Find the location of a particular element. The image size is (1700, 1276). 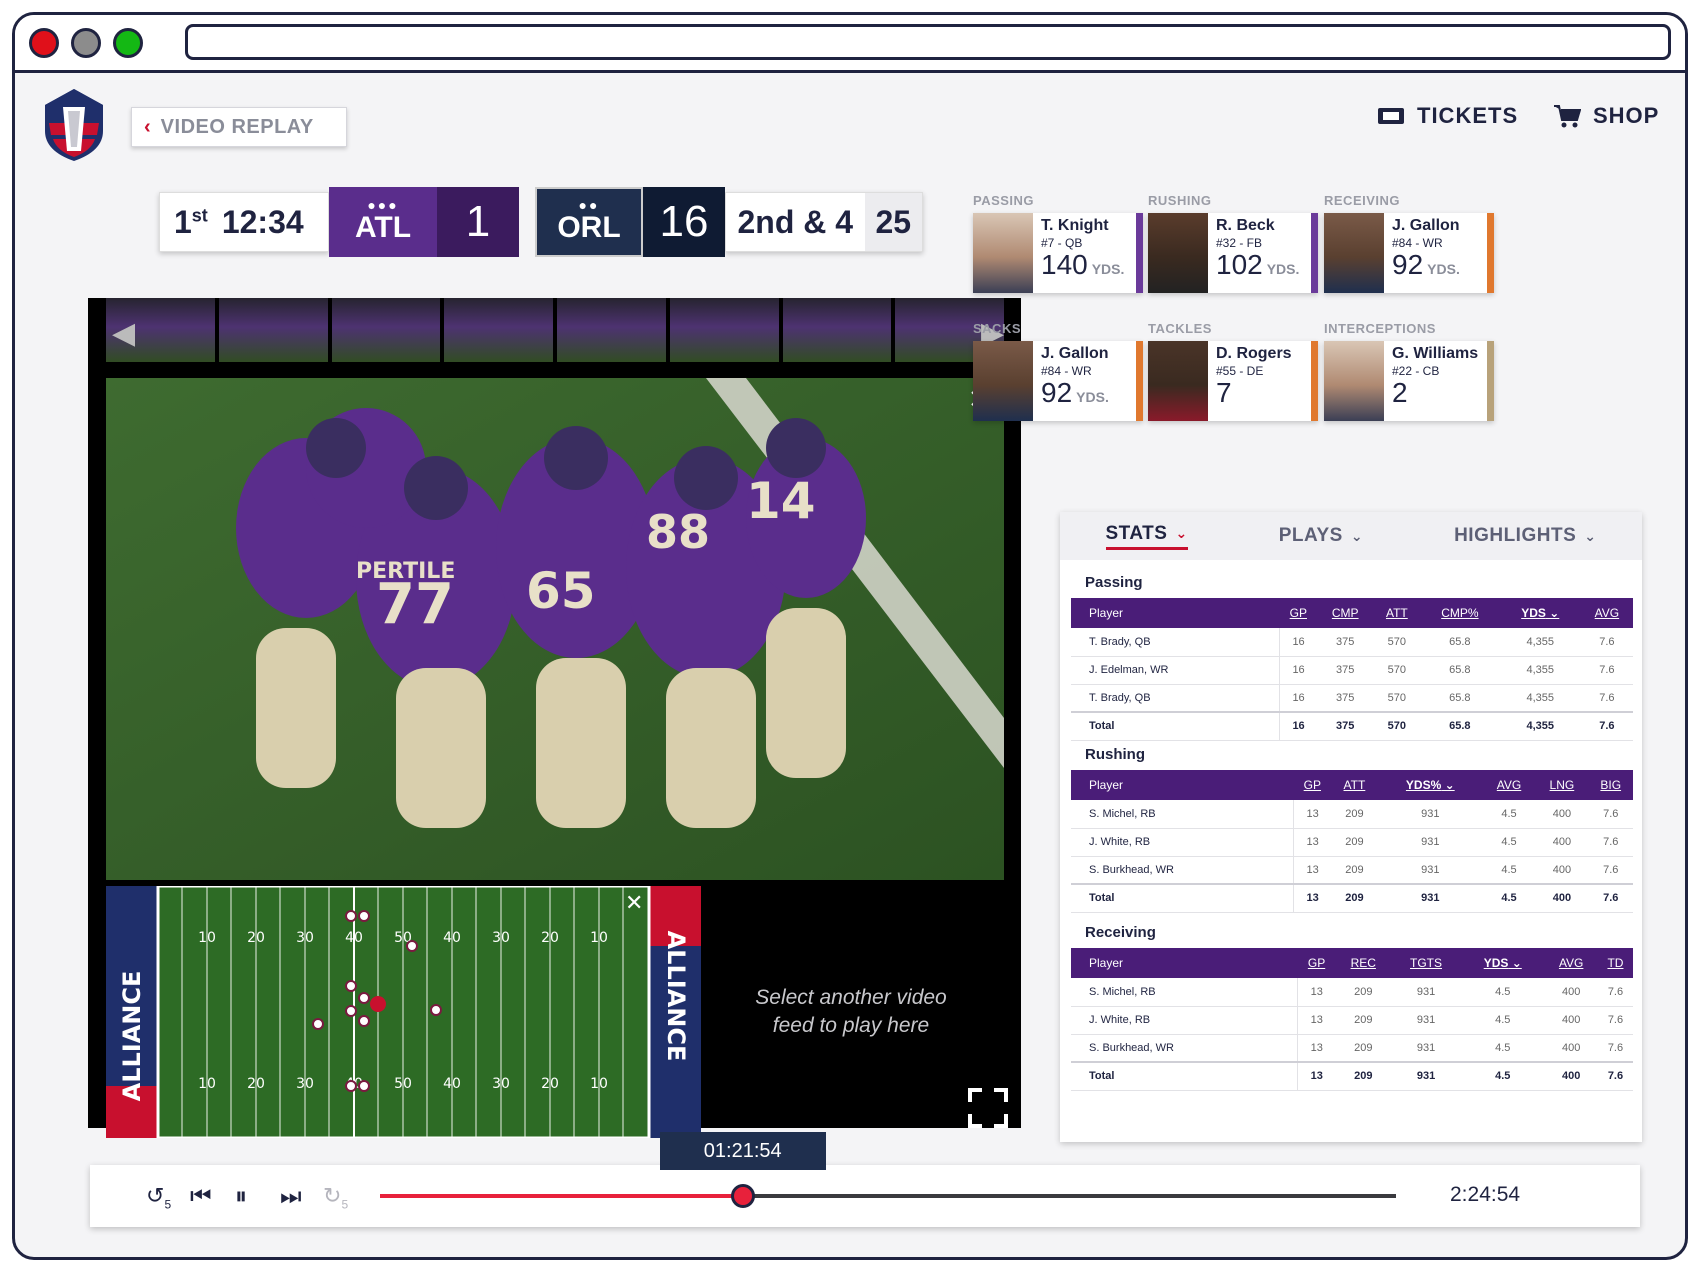

chevron-left-icon: ‹ is located at coordinates (147, 126).